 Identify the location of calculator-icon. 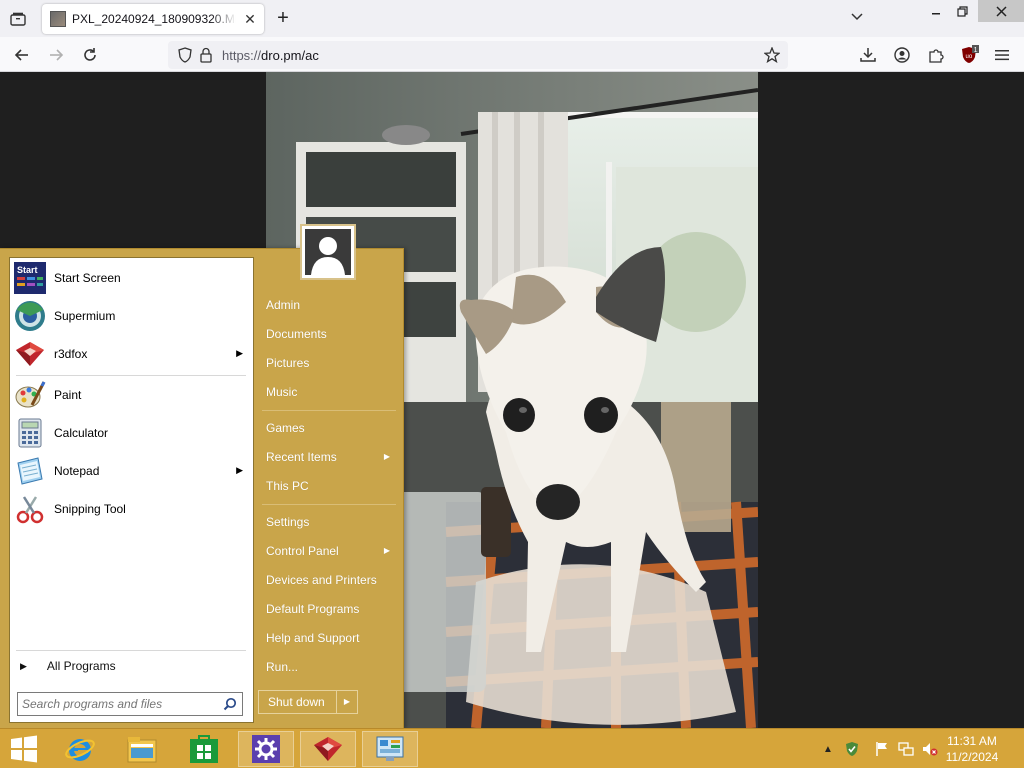
(30, 433).